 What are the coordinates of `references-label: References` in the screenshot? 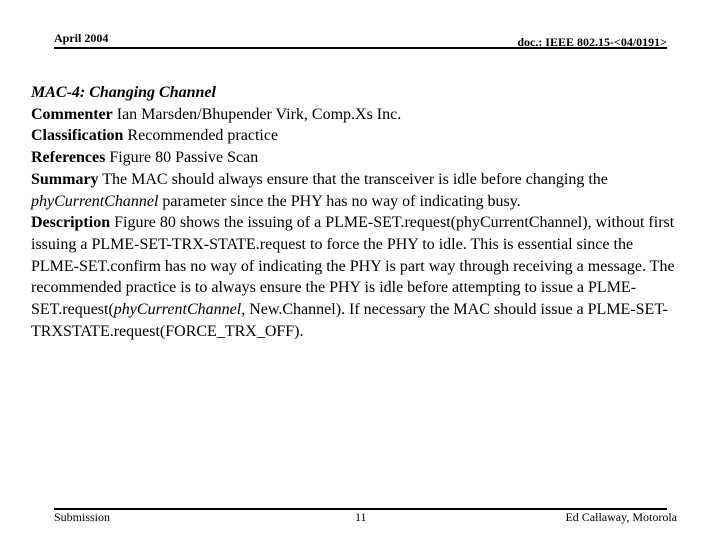 It's located at (68, 158).